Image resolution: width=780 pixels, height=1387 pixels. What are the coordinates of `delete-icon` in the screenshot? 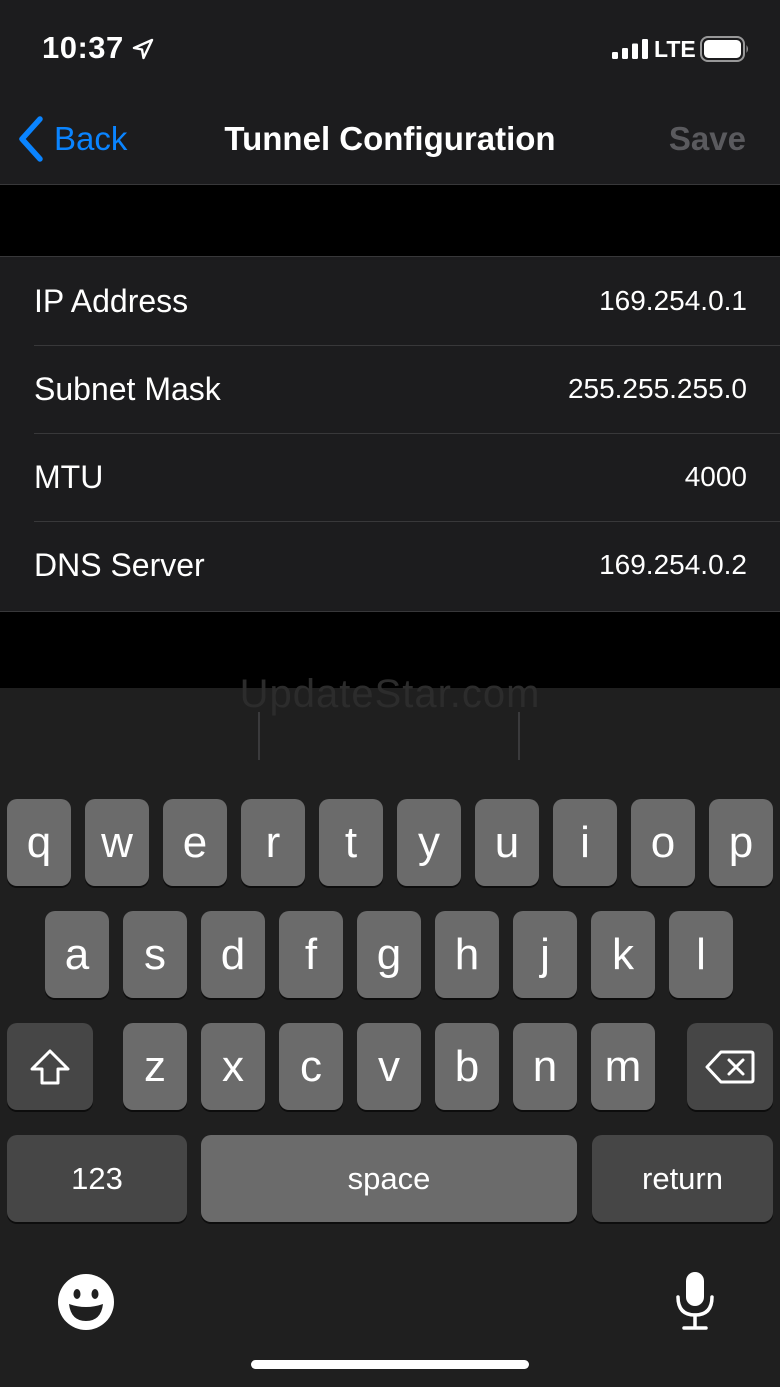 It's located at (730, 1066).